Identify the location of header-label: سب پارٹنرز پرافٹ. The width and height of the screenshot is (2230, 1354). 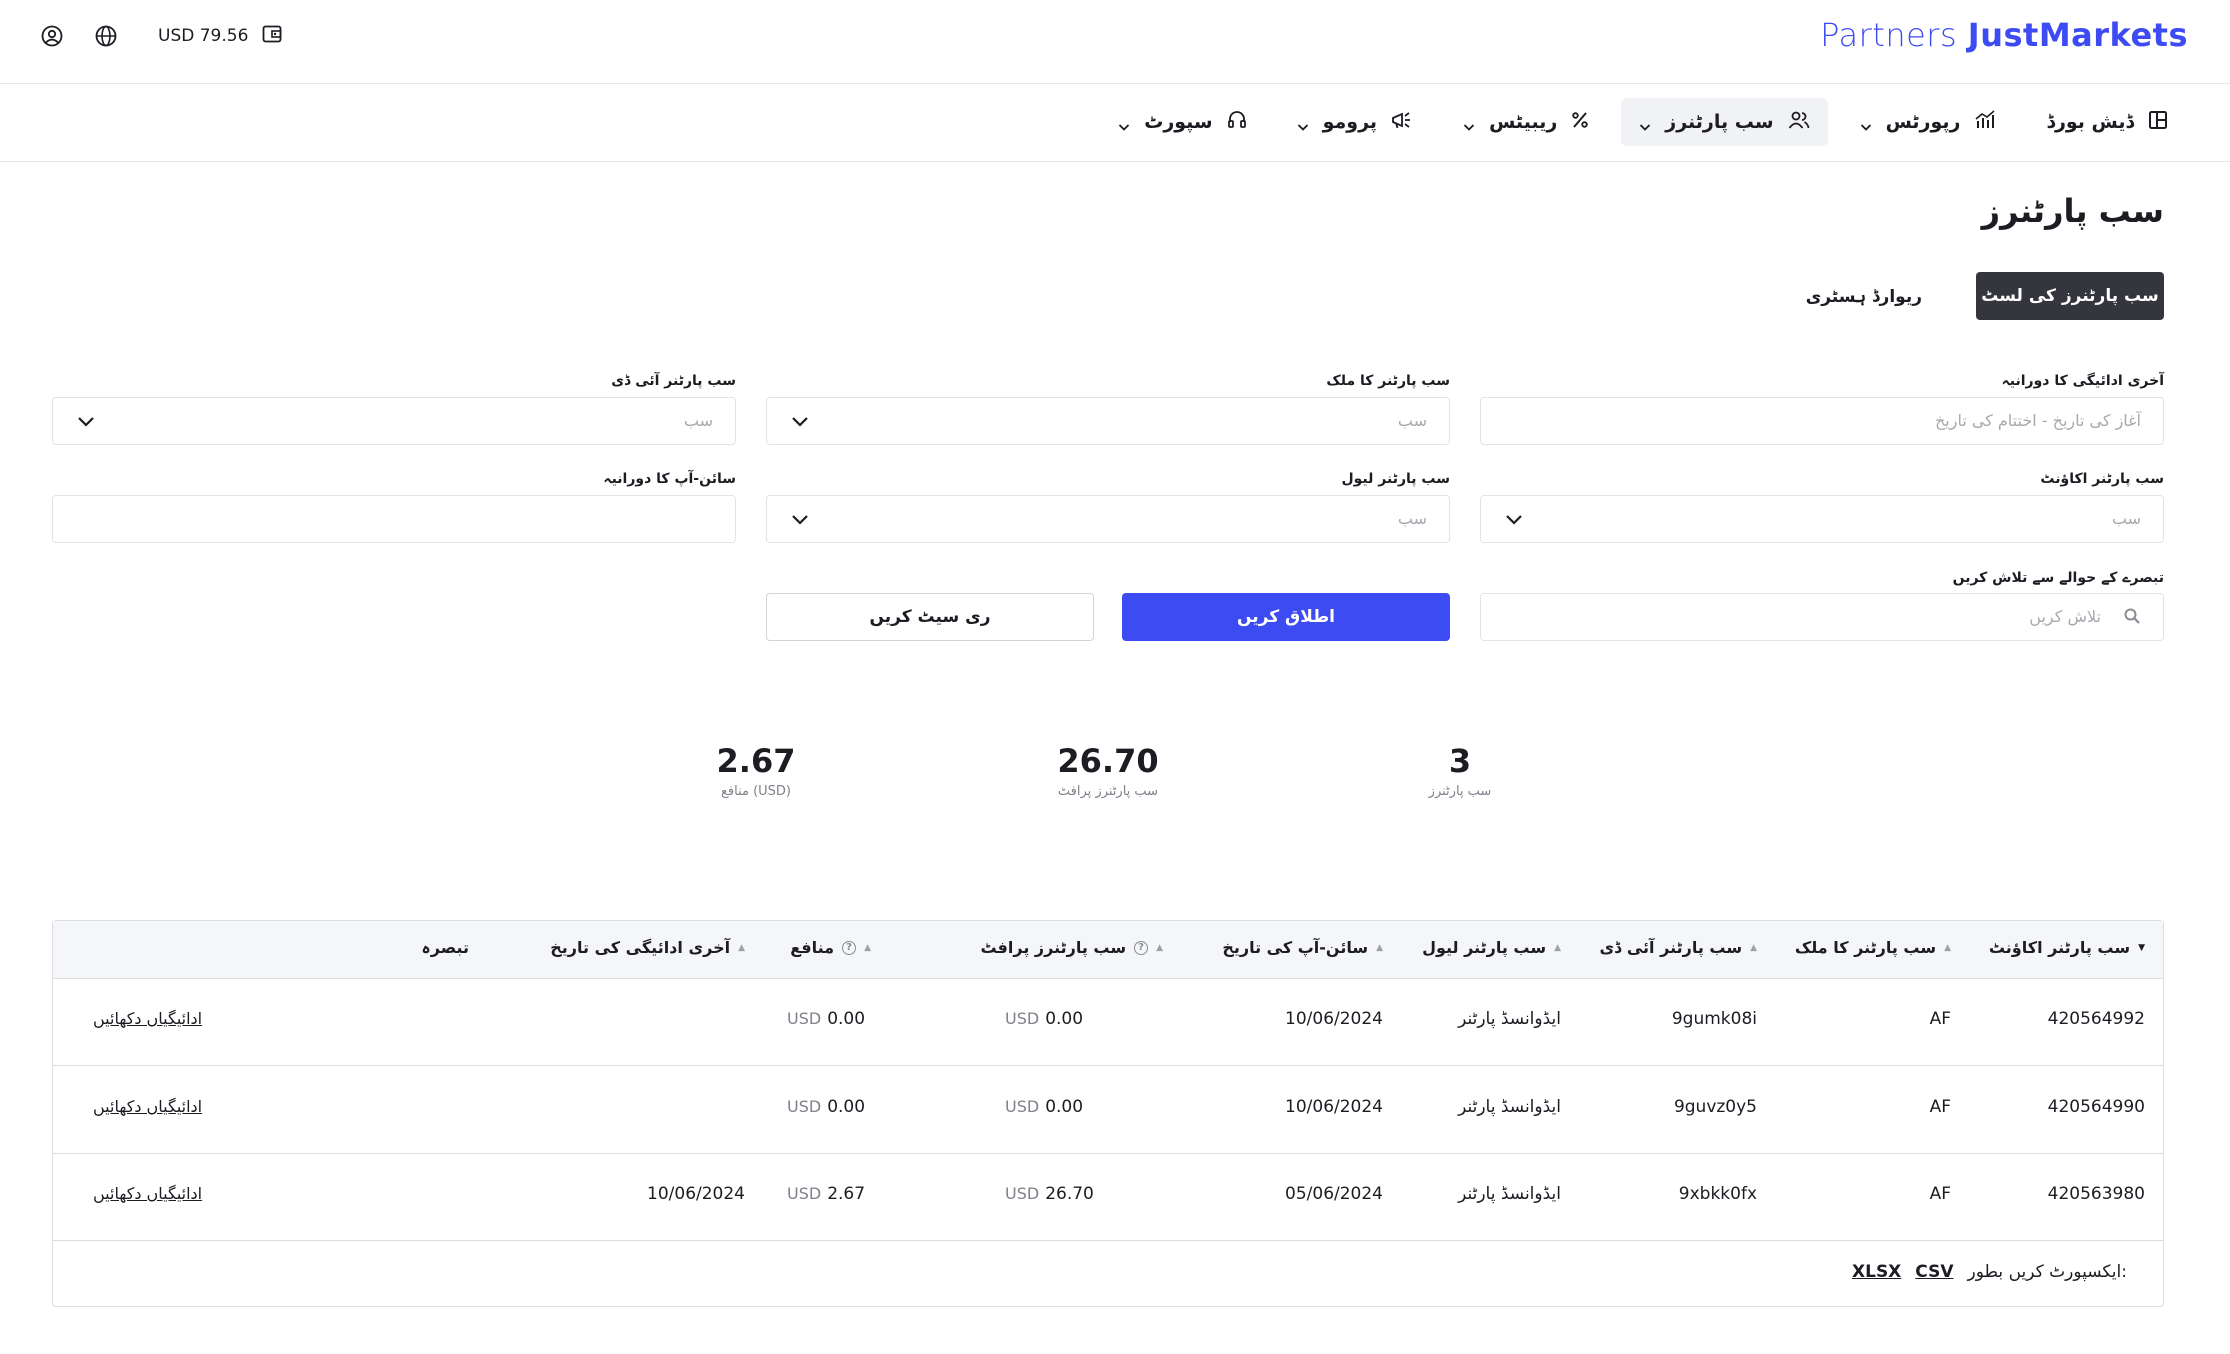
(1053, 947).